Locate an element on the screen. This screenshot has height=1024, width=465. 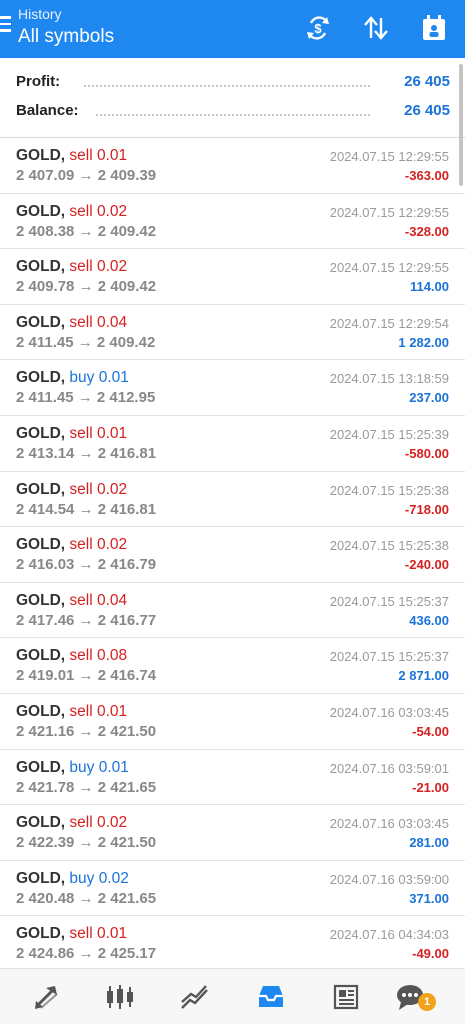
trade-prices: 2 422.39 → 2 421.50 is located at coordinates (86, 843).